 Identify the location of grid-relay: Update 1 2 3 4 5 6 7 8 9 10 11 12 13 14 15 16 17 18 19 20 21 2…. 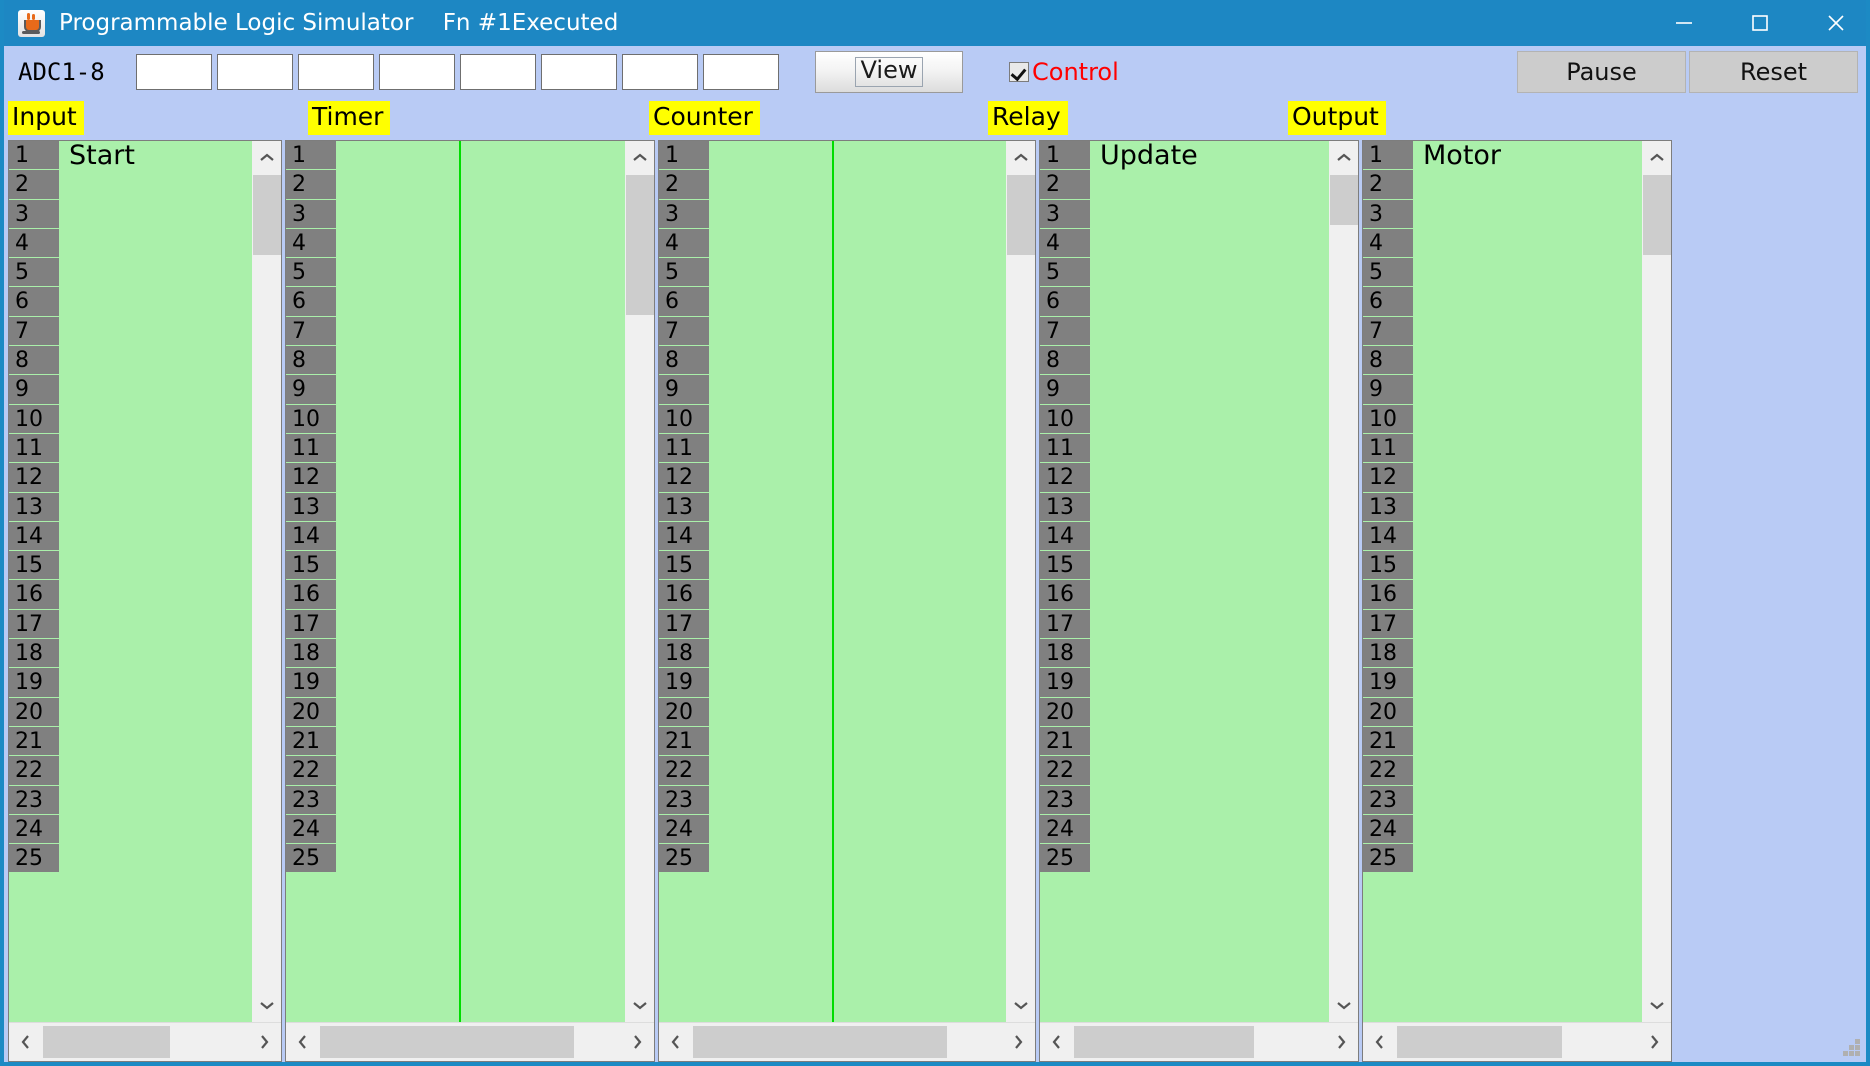
(1184, 581).